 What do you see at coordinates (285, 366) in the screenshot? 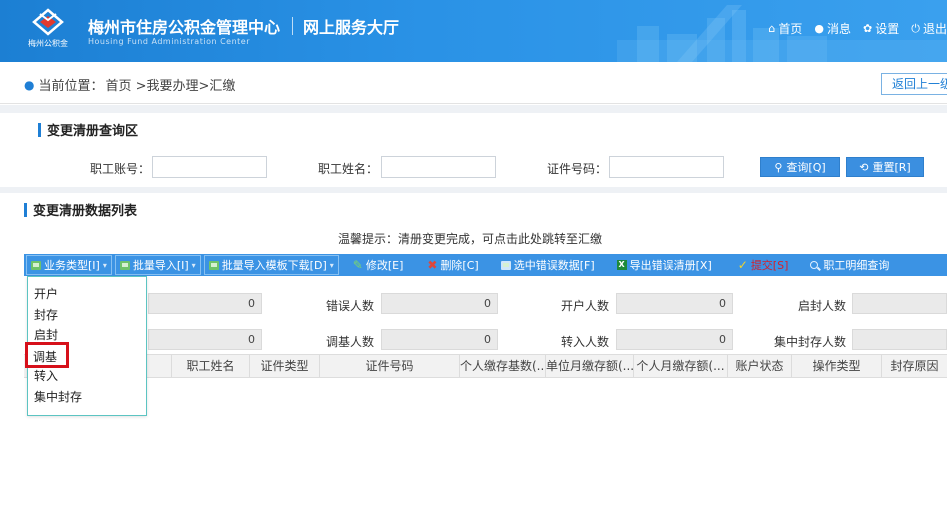
I see `col-id-type: 证件类型` at bounding box center [285, 366].